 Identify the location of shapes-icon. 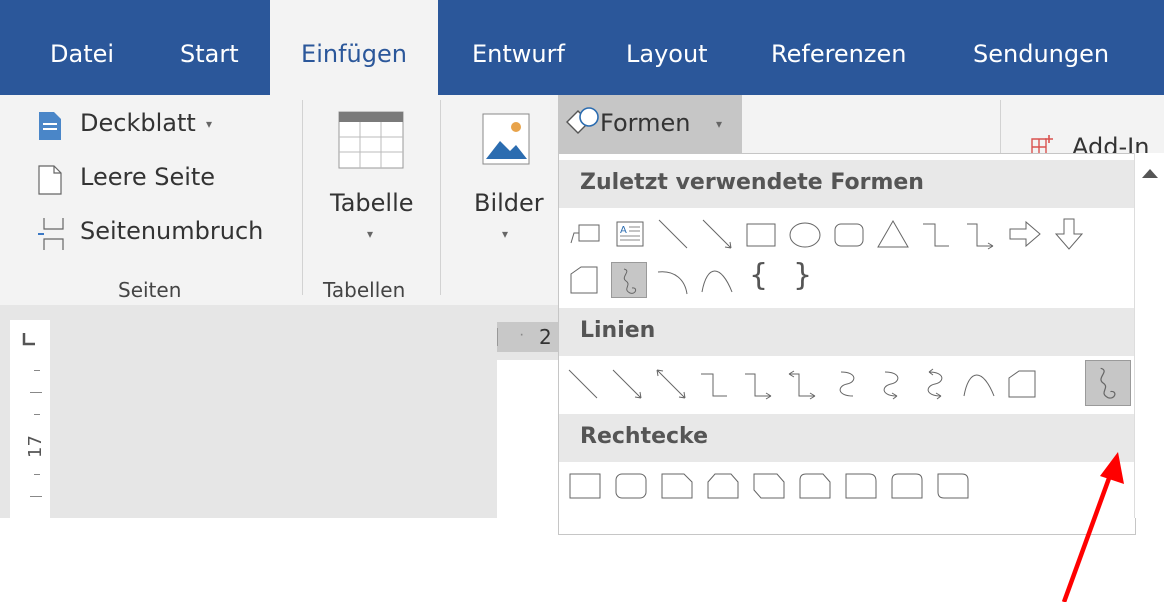
(582, 120).